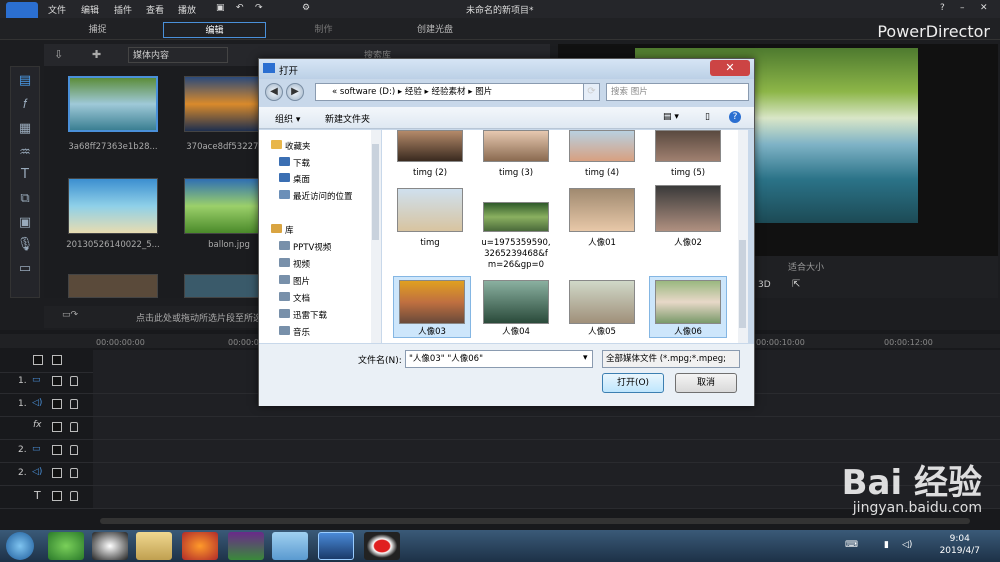  Describe the element at coordinates (301, 332) in the screenshot. I see `nav-item-music: 音乐` at that location.